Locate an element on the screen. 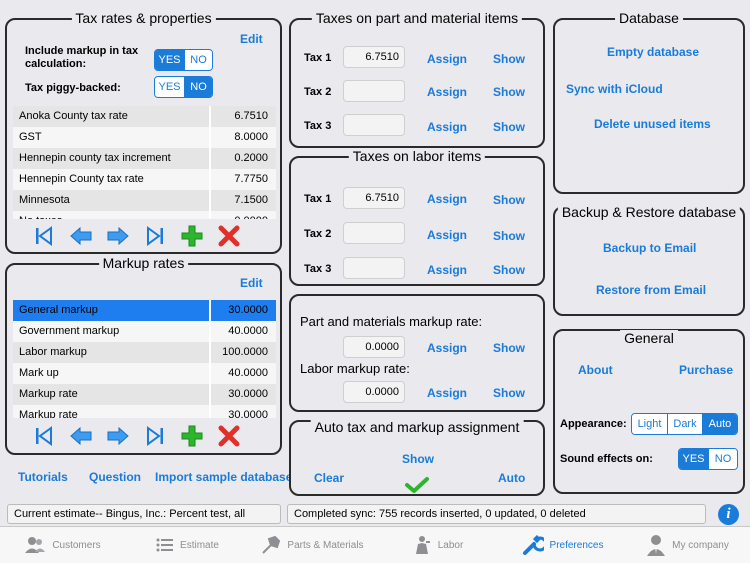 Image resolution: width=750 pixels, height=563 pixels. delete-unused-button: Delete unused items is located at coordinates (652, 124).